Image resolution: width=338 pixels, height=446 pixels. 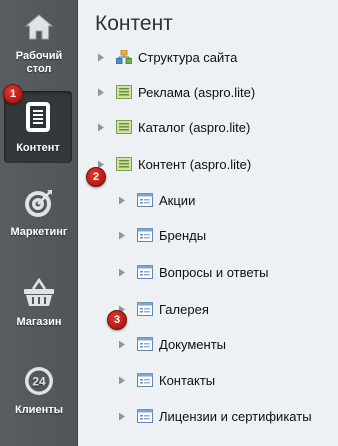 I want to click on page-title: Контент, so click(x=134, y=23).